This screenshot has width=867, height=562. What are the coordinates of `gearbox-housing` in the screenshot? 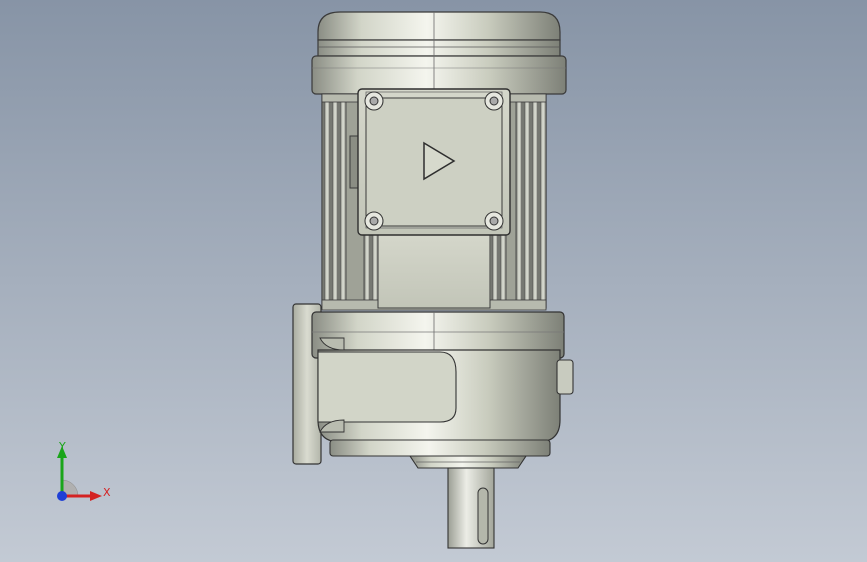 It's located at (433, 386).